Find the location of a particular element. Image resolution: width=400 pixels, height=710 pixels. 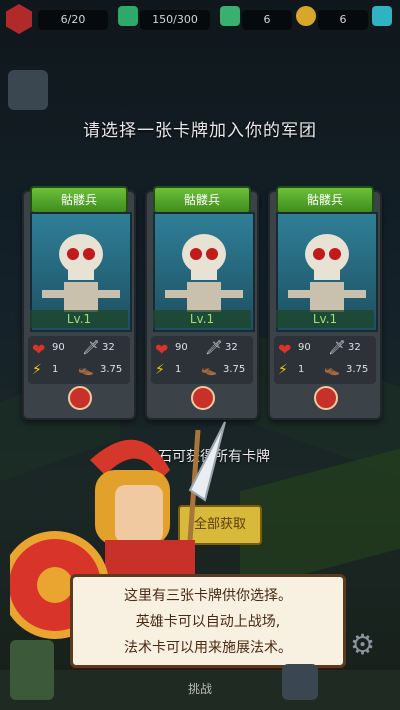

nav-label: 挑战 is located at coordinates (200, 688).